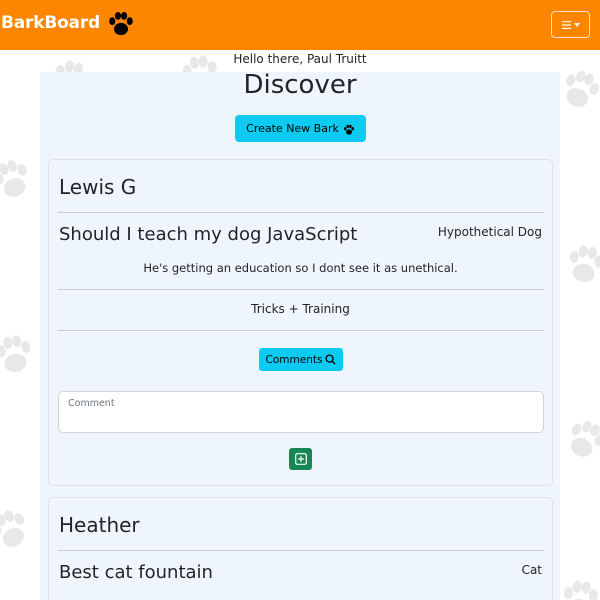 The height and width of the screenshot is (600, 600). Describe the element at coordinates (331, 359) in the screenshot. I see `search-icon` at that location.